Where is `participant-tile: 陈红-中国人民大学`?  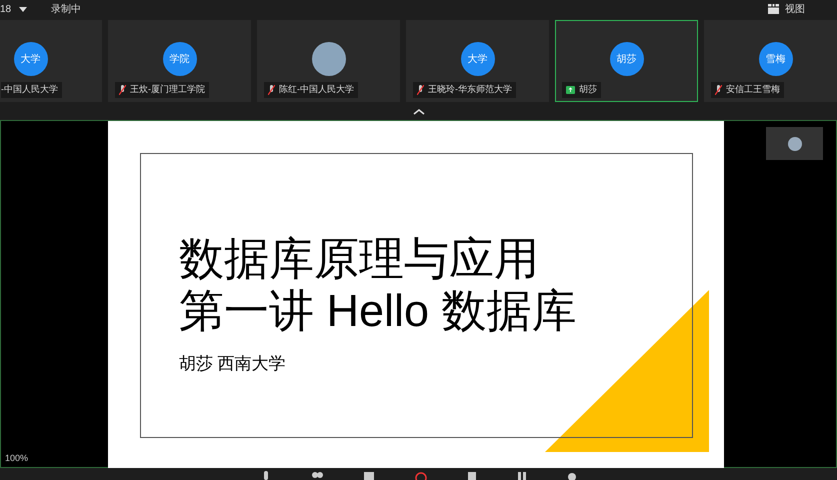
participant-tile: 陈红-中国人民大学 is located at coordinates (328, 61).